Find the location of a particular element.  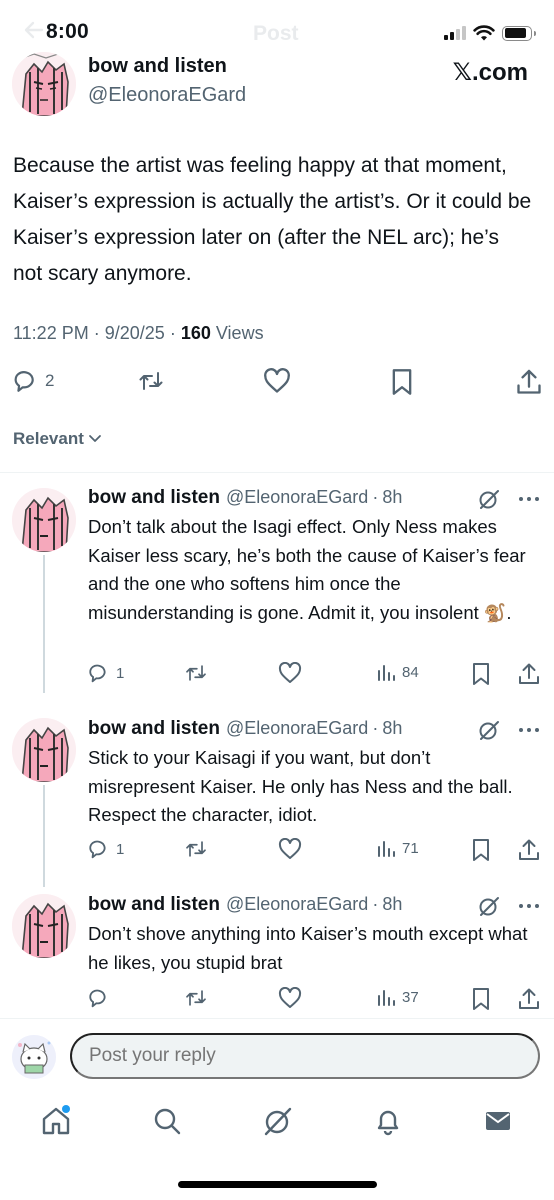

views-count: 84 is located at coordinates (410, 672).